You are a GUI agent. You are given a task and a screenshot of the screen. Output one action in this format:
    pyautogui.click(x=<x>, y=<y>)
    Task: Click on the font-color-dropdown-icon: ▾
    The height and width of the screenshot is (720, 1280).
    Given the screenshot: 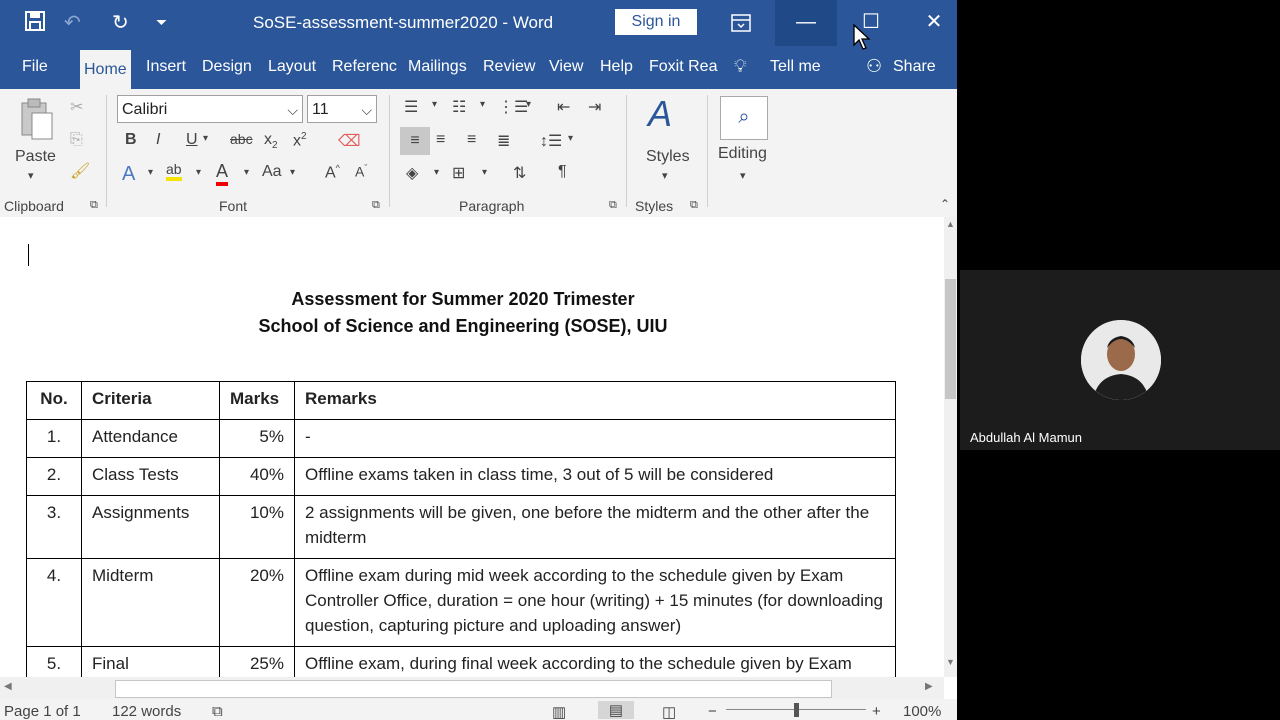 What is the action you would take?
    pyautogui.click(x=246, y=172)
    